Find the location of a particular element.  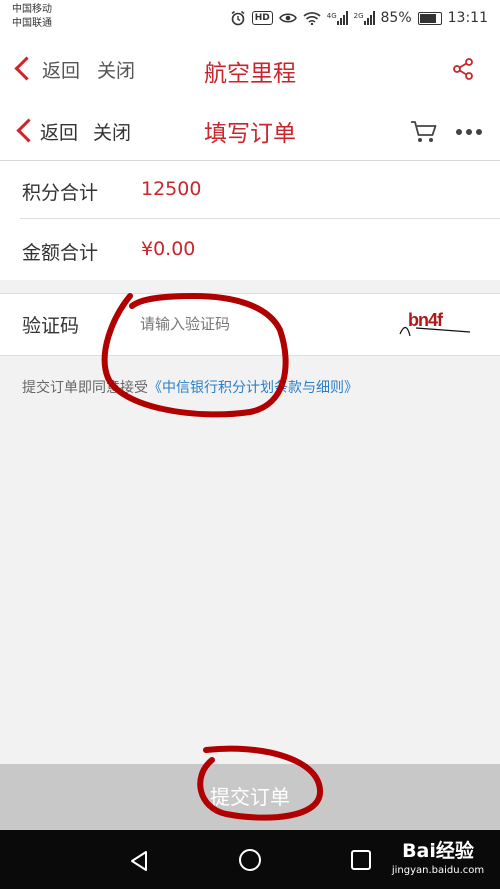

points-total-value: 12500 is located at coordinates (171, 189).